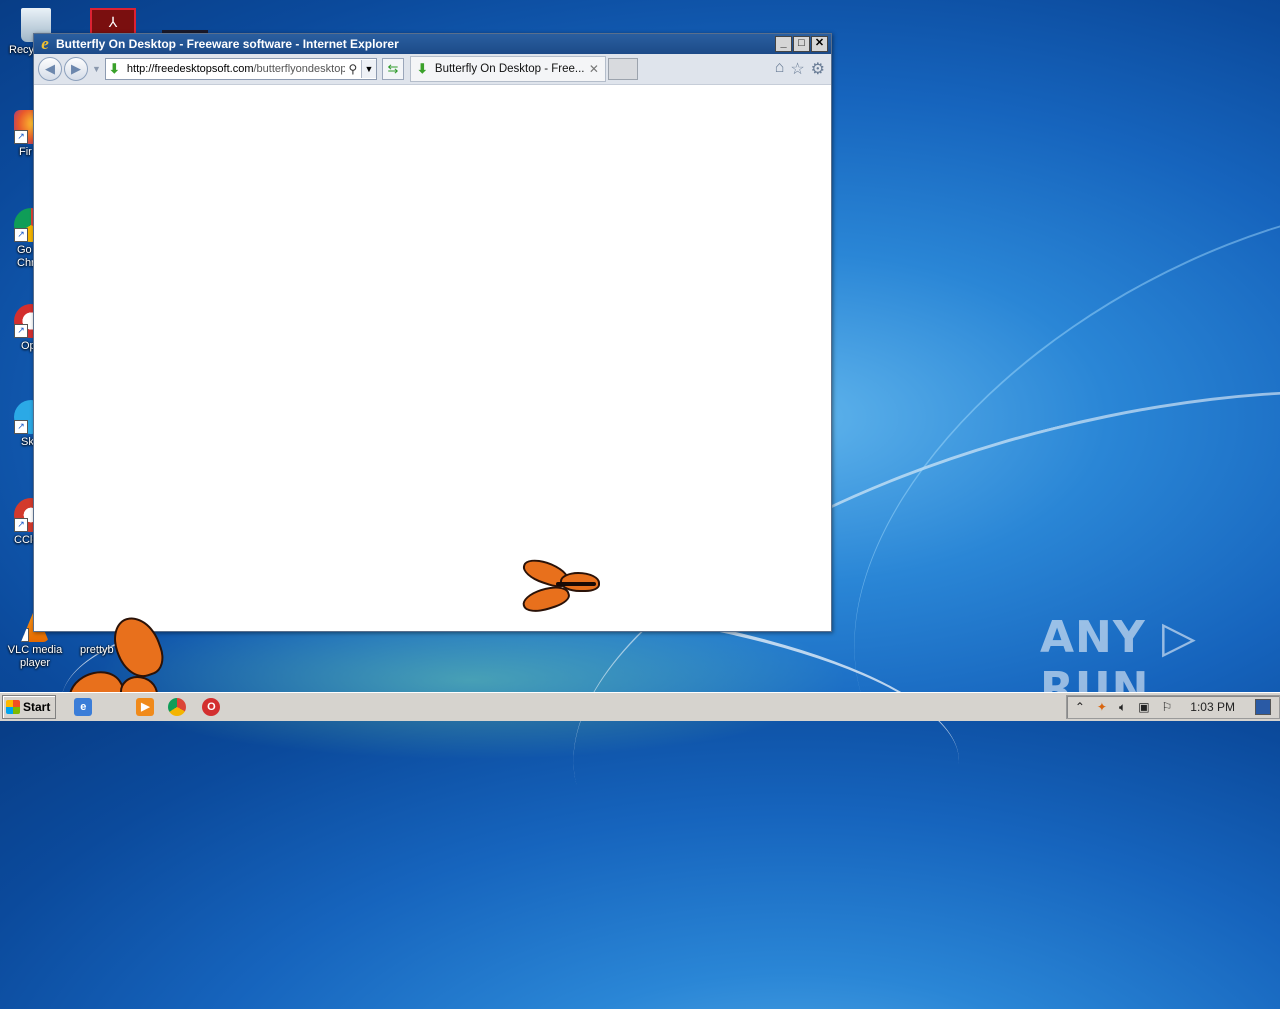 The width and height of the screenshot is (1280, 1009). I want to click on butterfly-image, so click(559, 586).